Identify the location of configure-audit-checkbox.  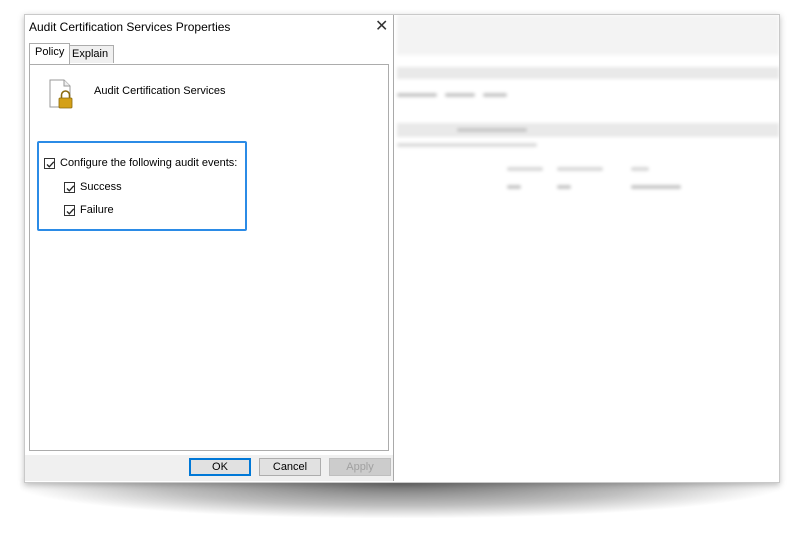
(49, 163).